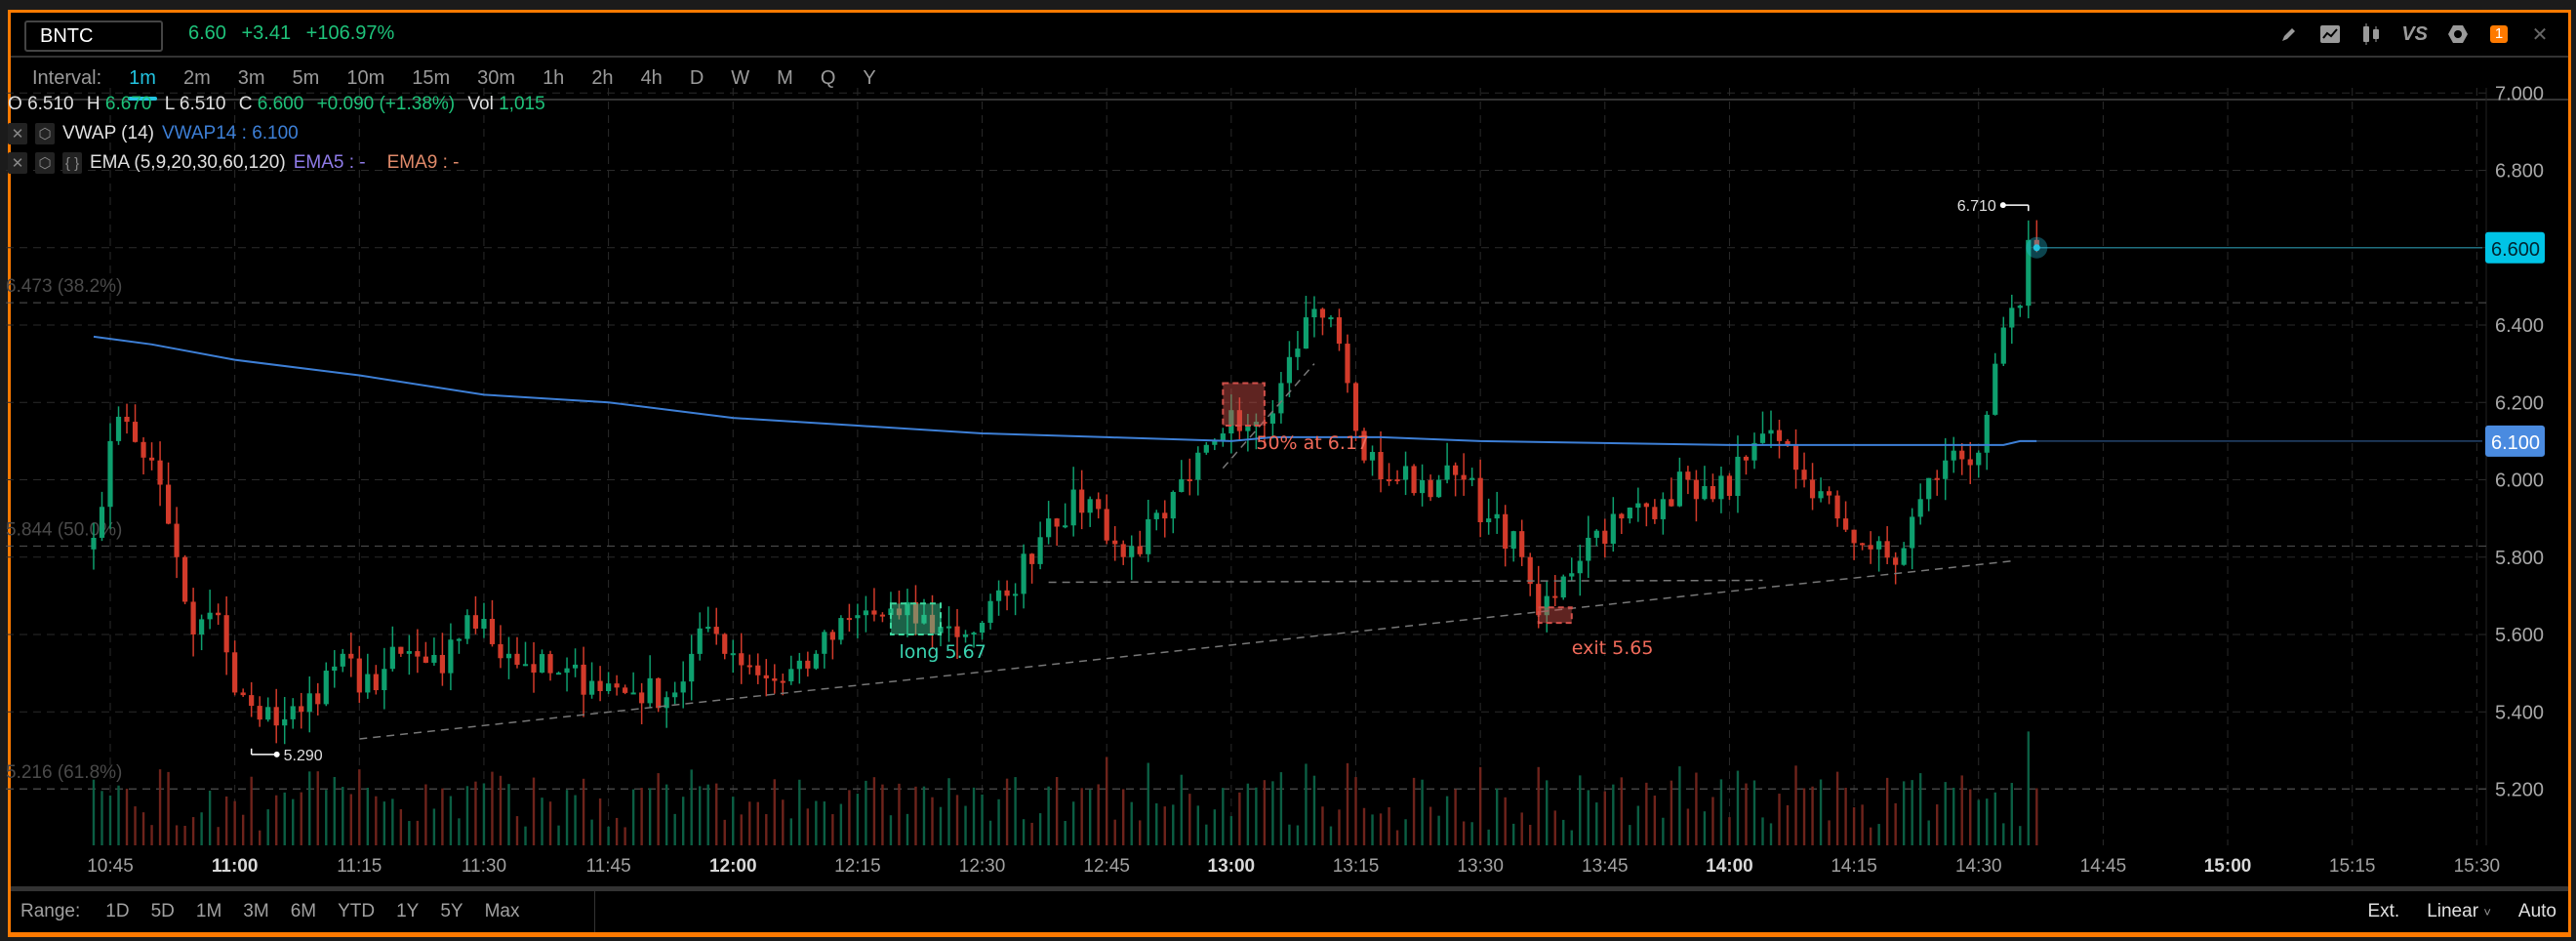 Image resolution: width=2576 pixels, height=941 pixels. Describe the element at coordinates (2519, 172) in the screenshot. I see `price-tick-label: 6.800` at that location.